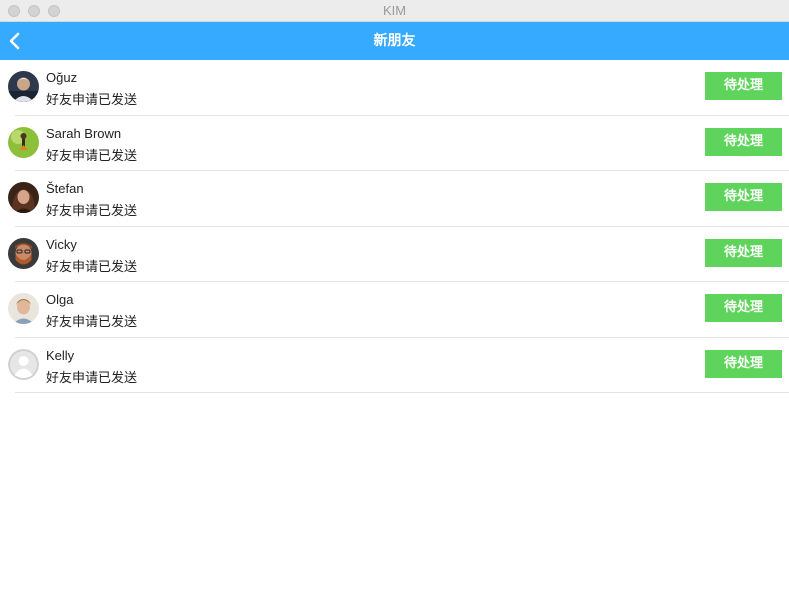  What do you see at coordinates (65, 188) in the screenshot?
I see `friend-name: Štefan` at bounding box center [65, 188].